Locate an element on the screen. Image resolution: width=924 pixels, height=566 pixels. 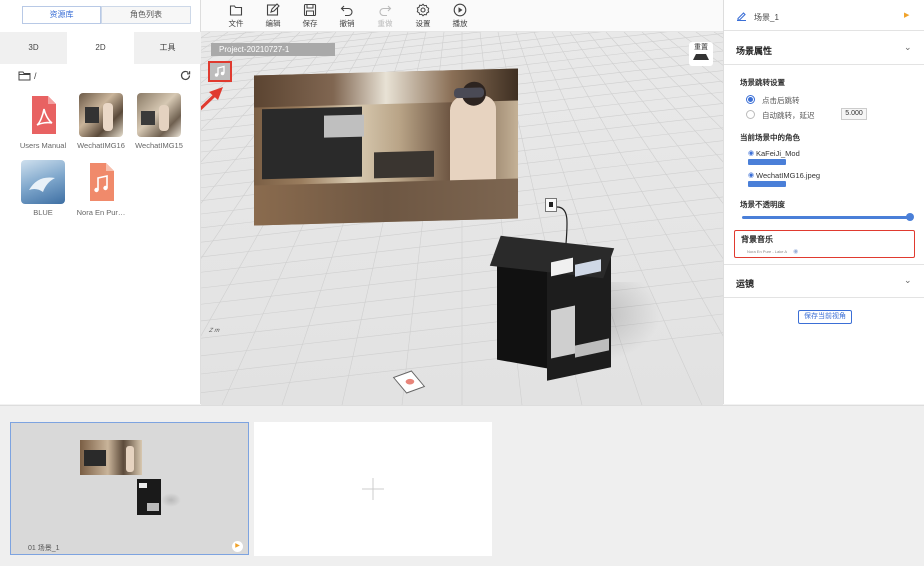
music-icon: ◉ is located at coordinates (795, 251).